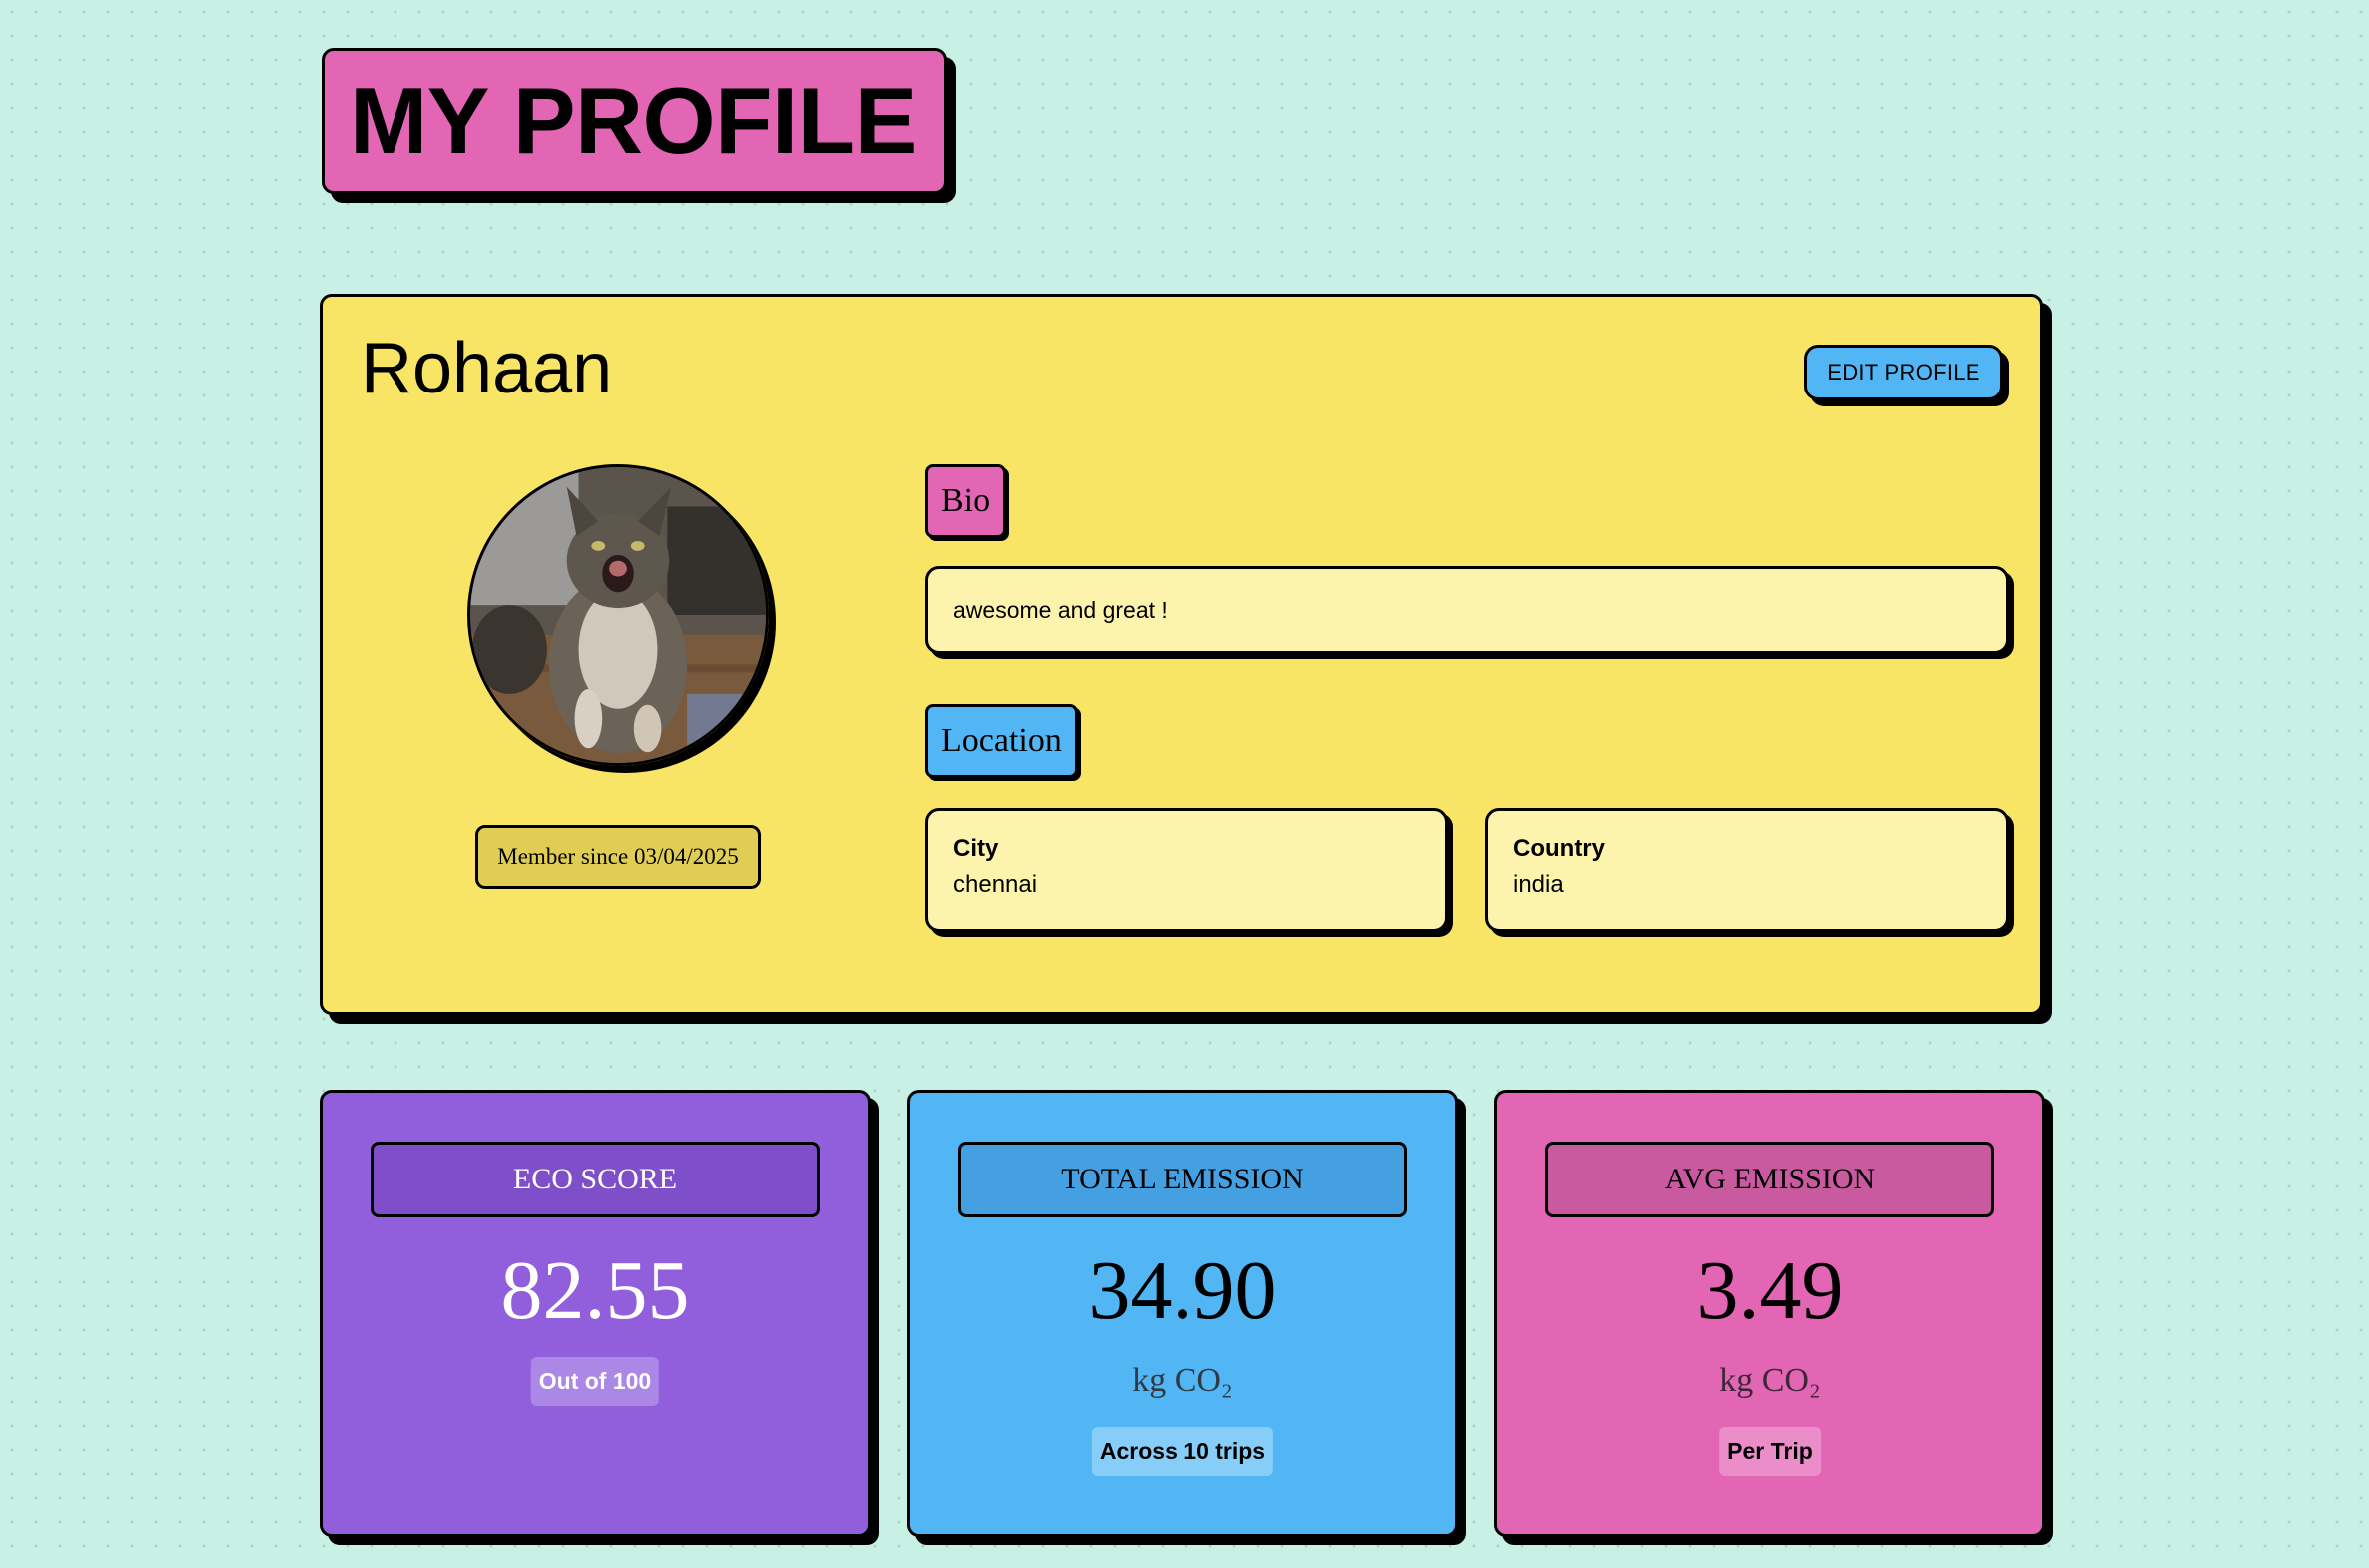  I want to click on cat-photo, so click(618, 615).